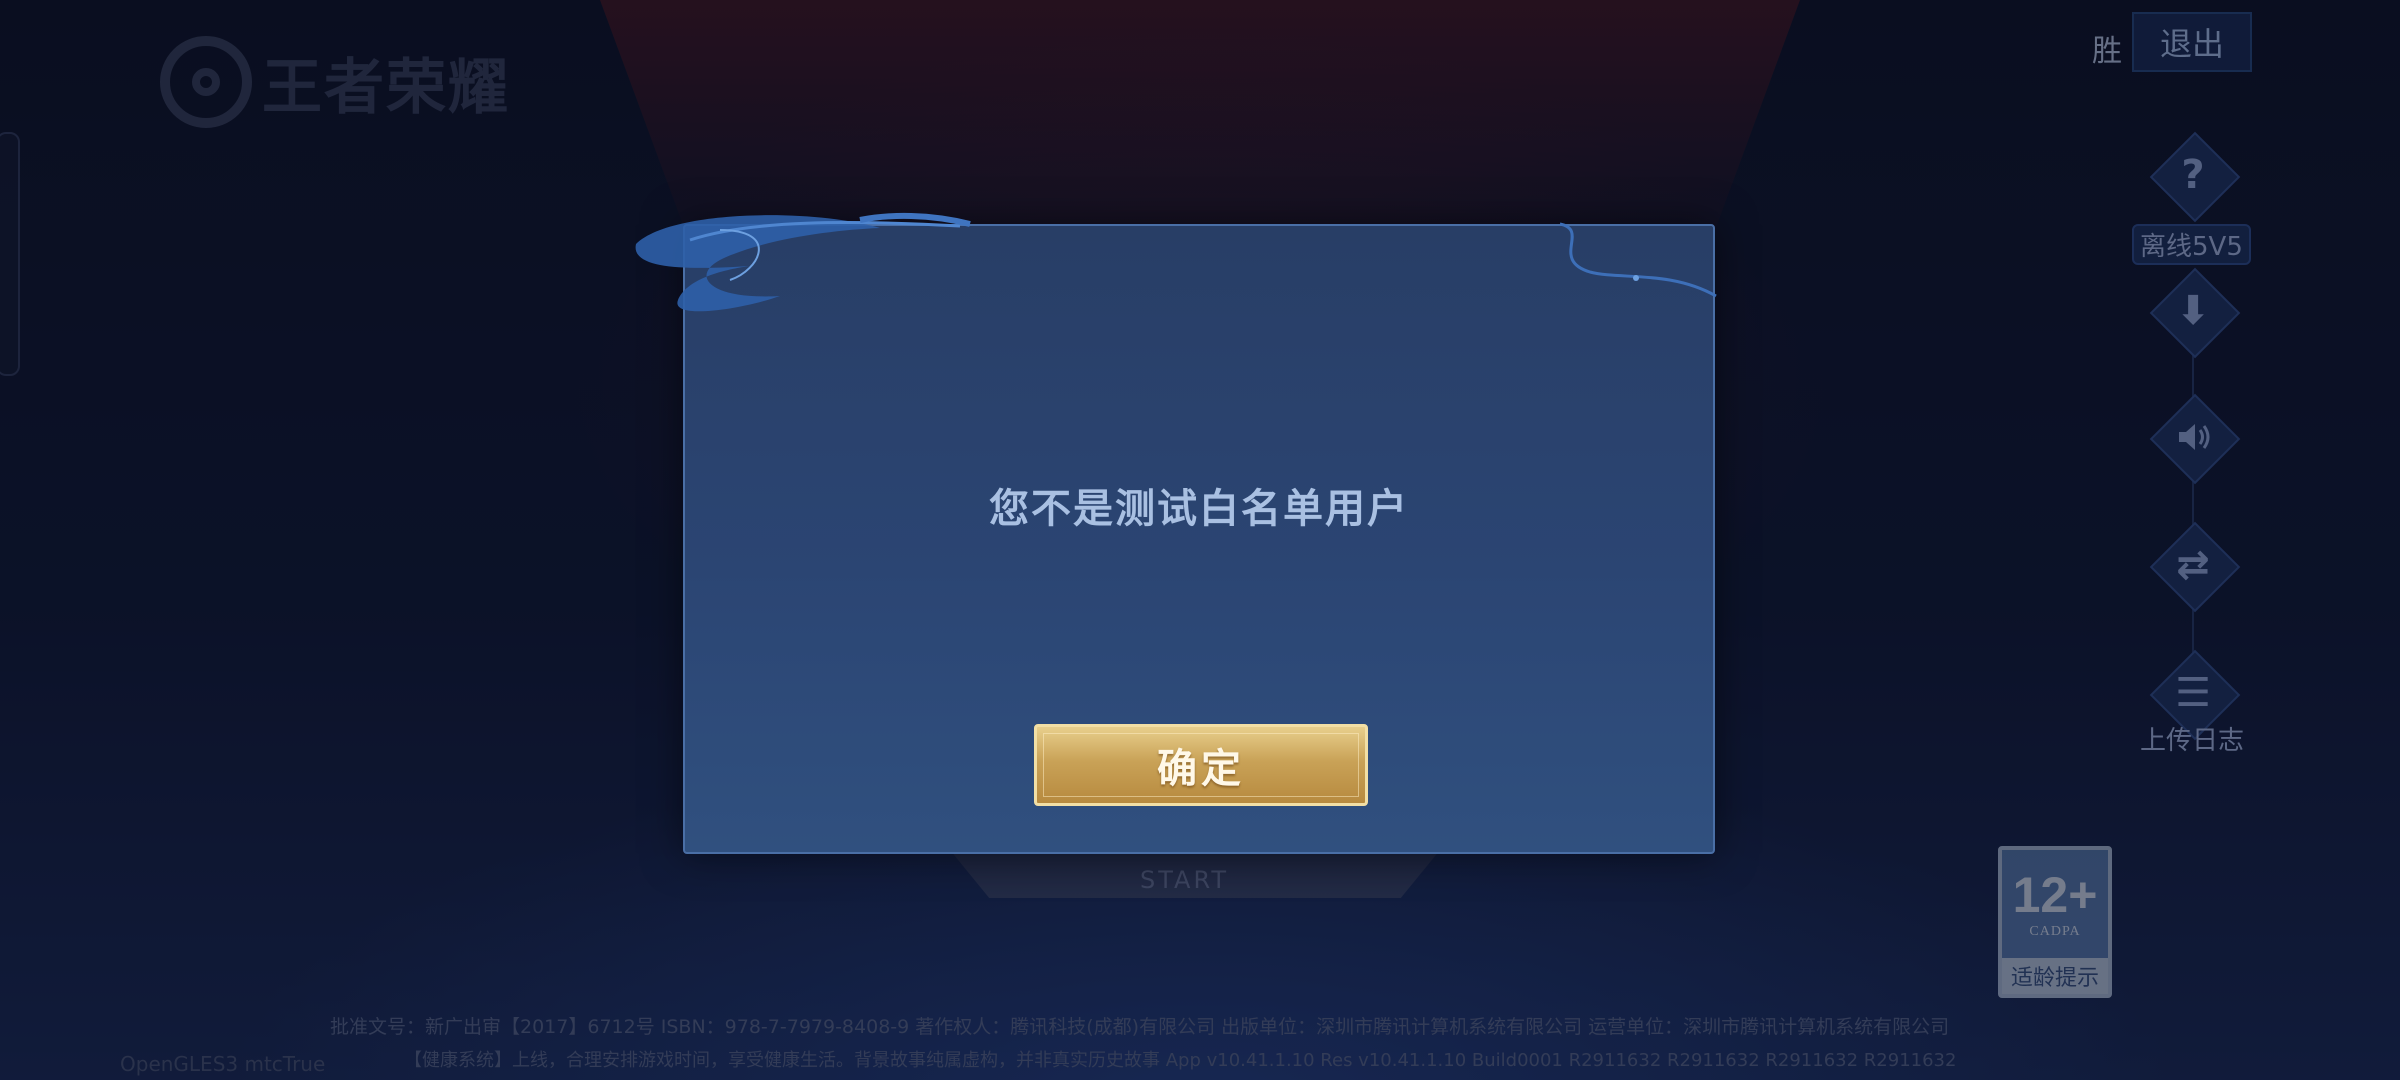 This screenshot has width=2400, height=1080. Describe the element at coordinates (1199, 509) in the screenshot. I see `dialog-message: 您不是测试白名单用户` at that location.